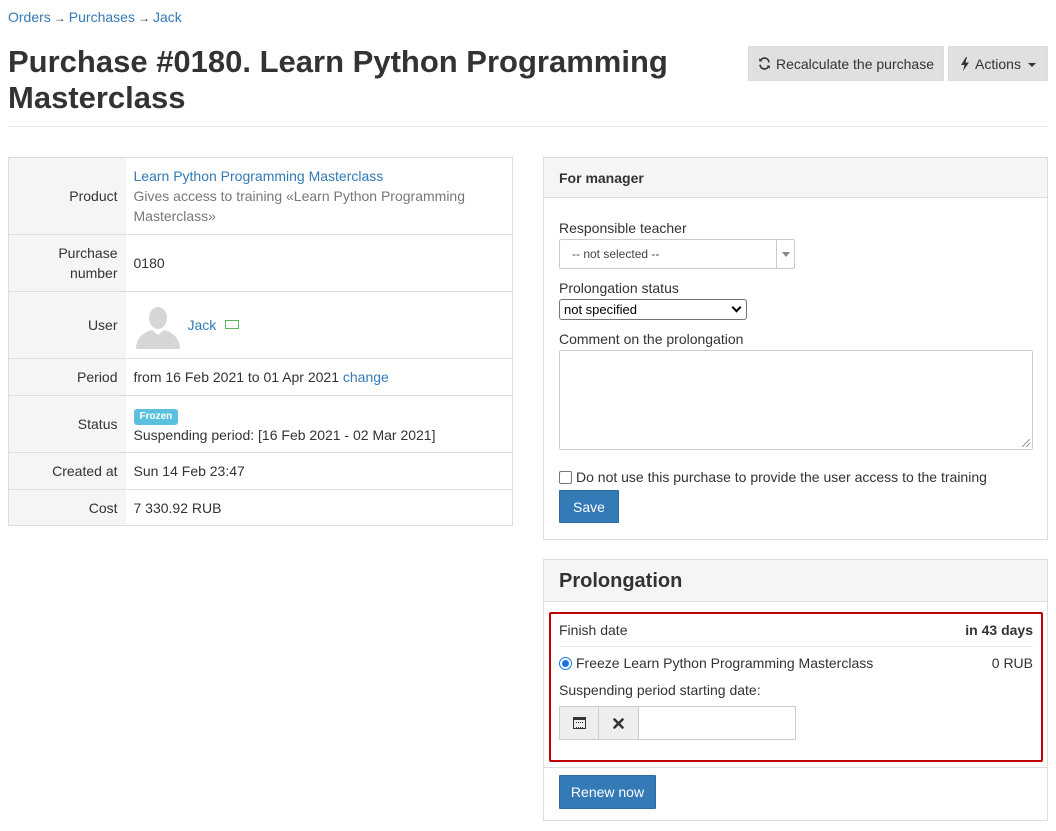 The height and width of the screenshot is (831, 1056). I want to click on finish-date-row: Finish date in 43 days, so click(796, 630).